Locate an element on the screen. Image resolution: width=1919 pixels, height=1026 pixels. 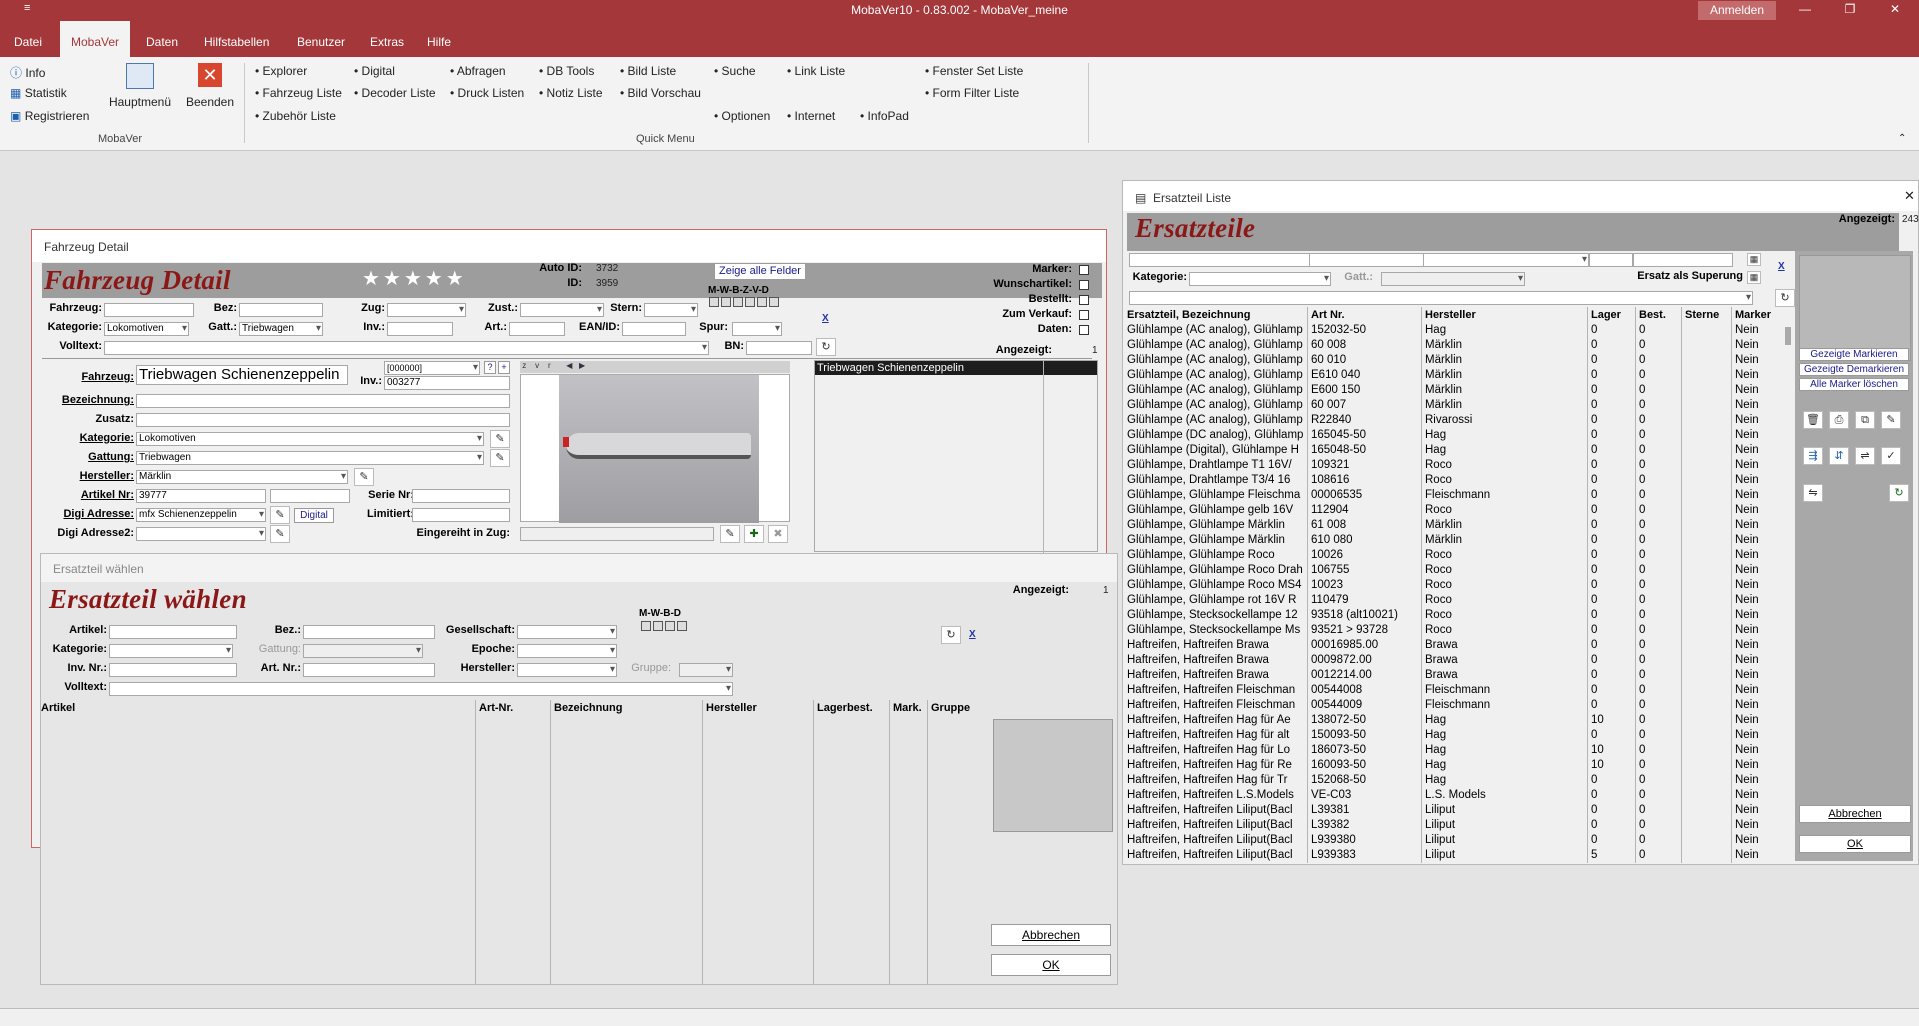
link-icon: ⇌ is located at coordinates (1865, 456).